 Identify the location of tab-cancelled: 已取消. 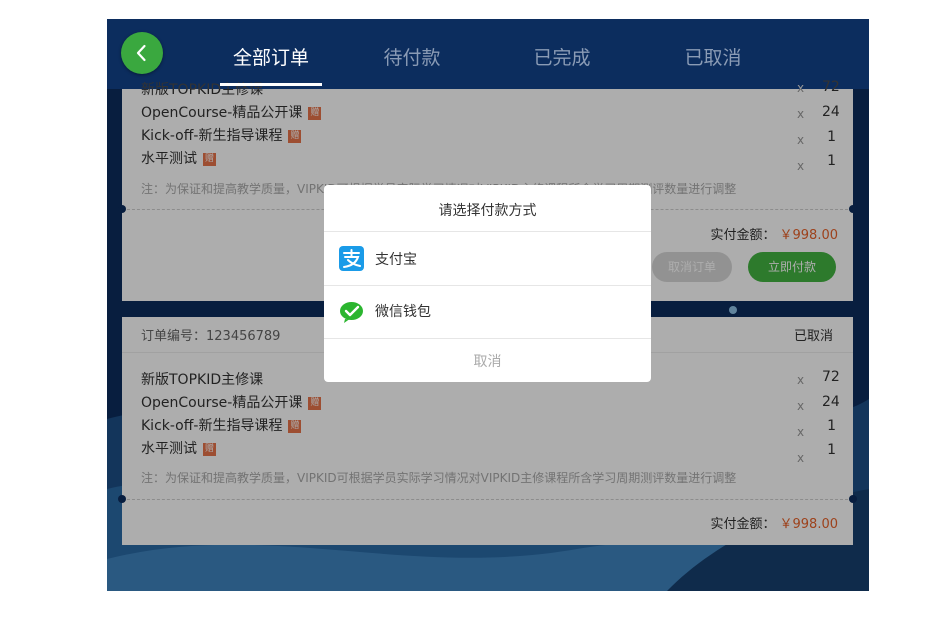
(713, 61).